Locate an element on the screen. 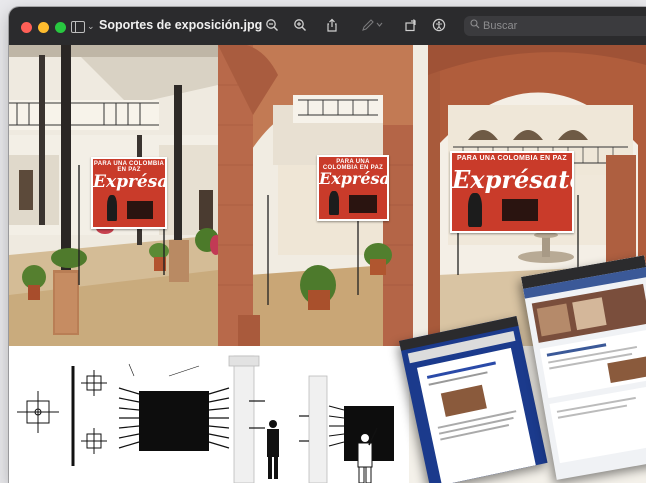  chevron-down-icon: ⌄ is located at coordinates (91, 26).